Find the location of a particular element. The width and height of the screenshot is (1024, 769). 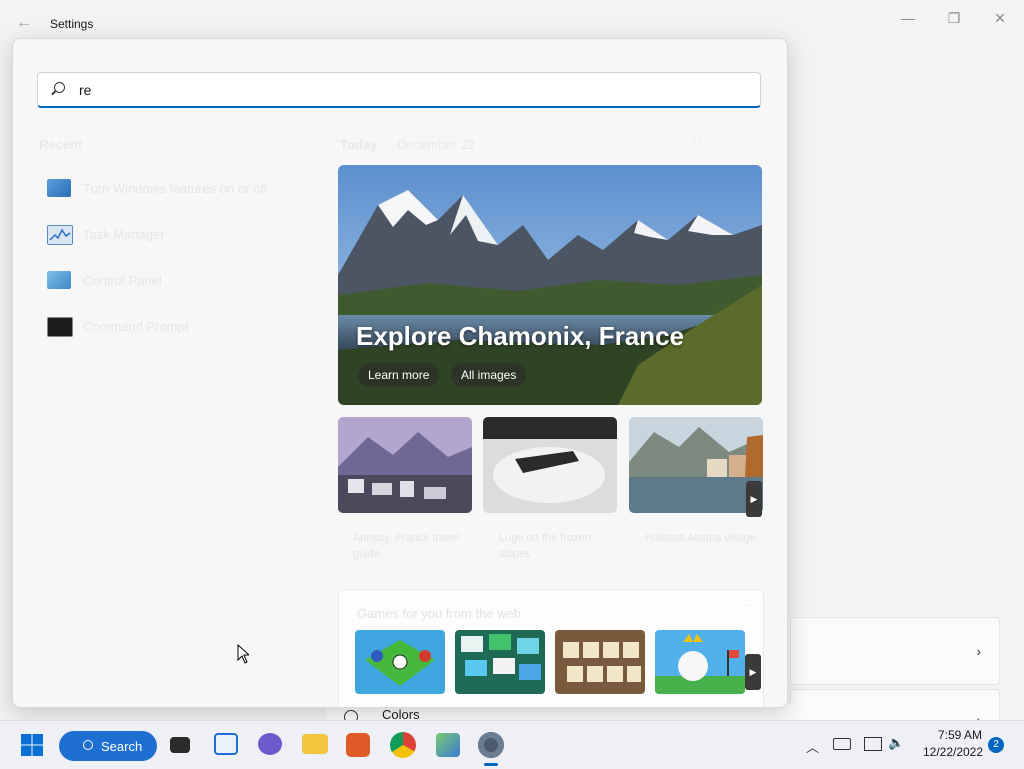

notification-badge: 2 is located at coordinates (996, 745).